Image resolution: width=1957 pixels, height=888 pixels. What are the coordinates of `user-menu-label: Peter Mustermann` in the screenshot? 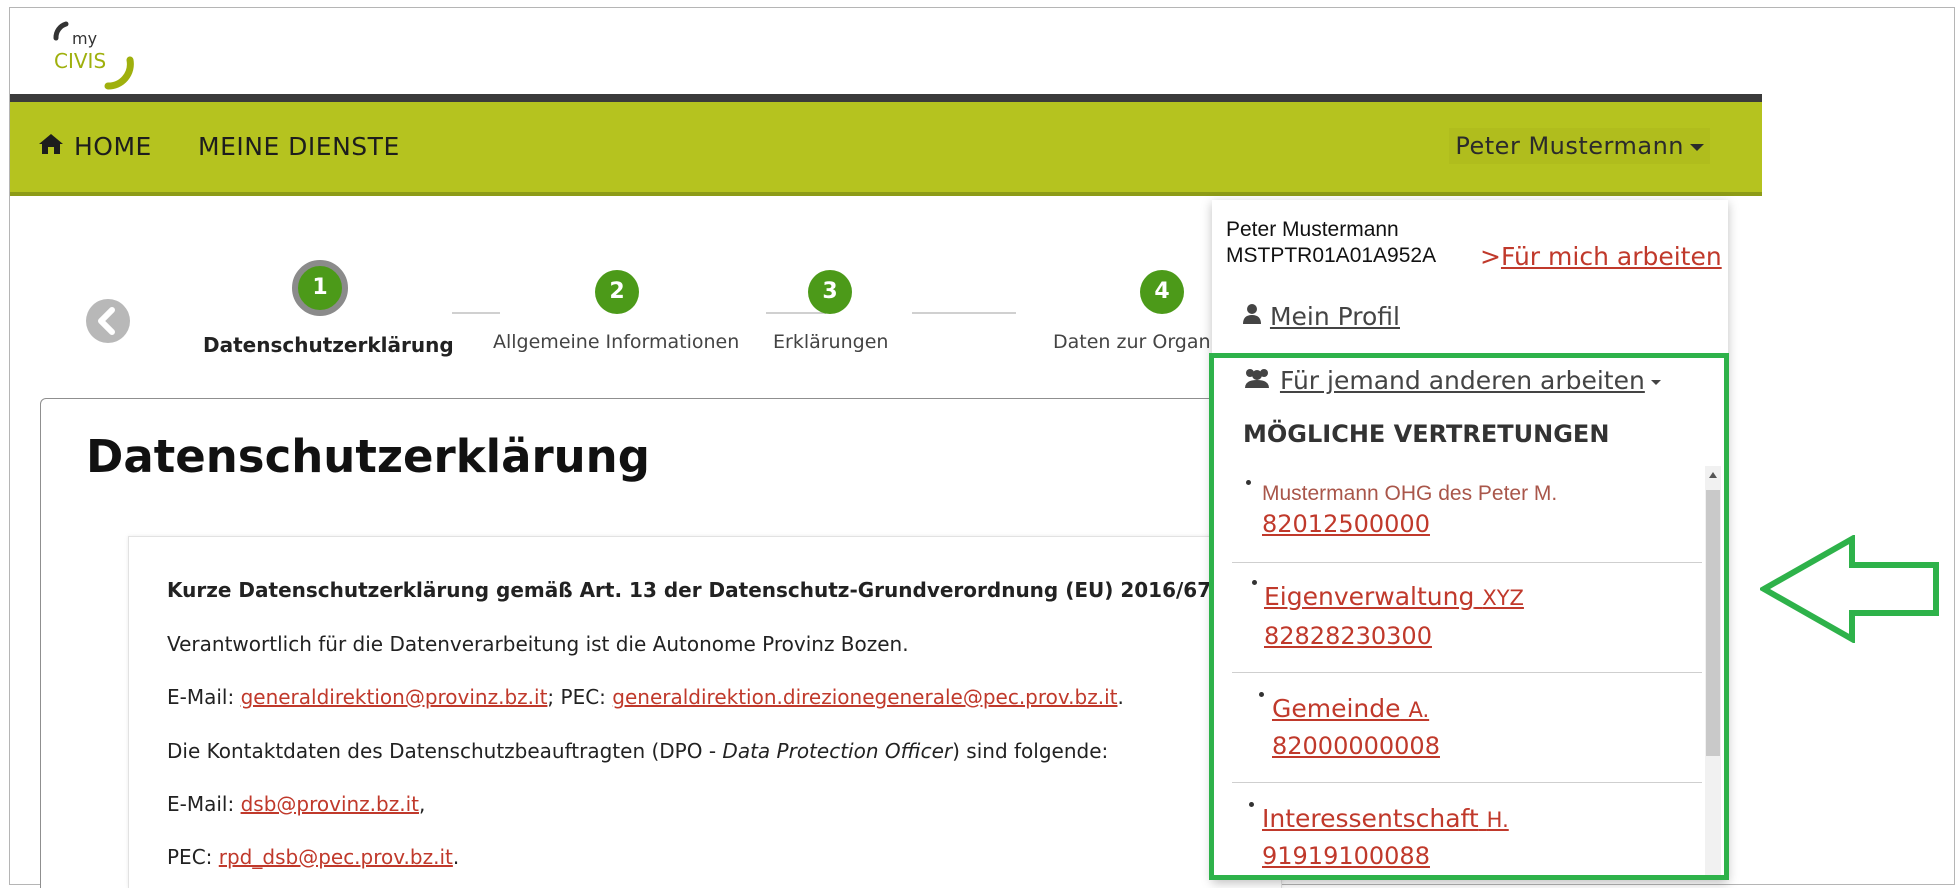 It's located at (1569, 146).